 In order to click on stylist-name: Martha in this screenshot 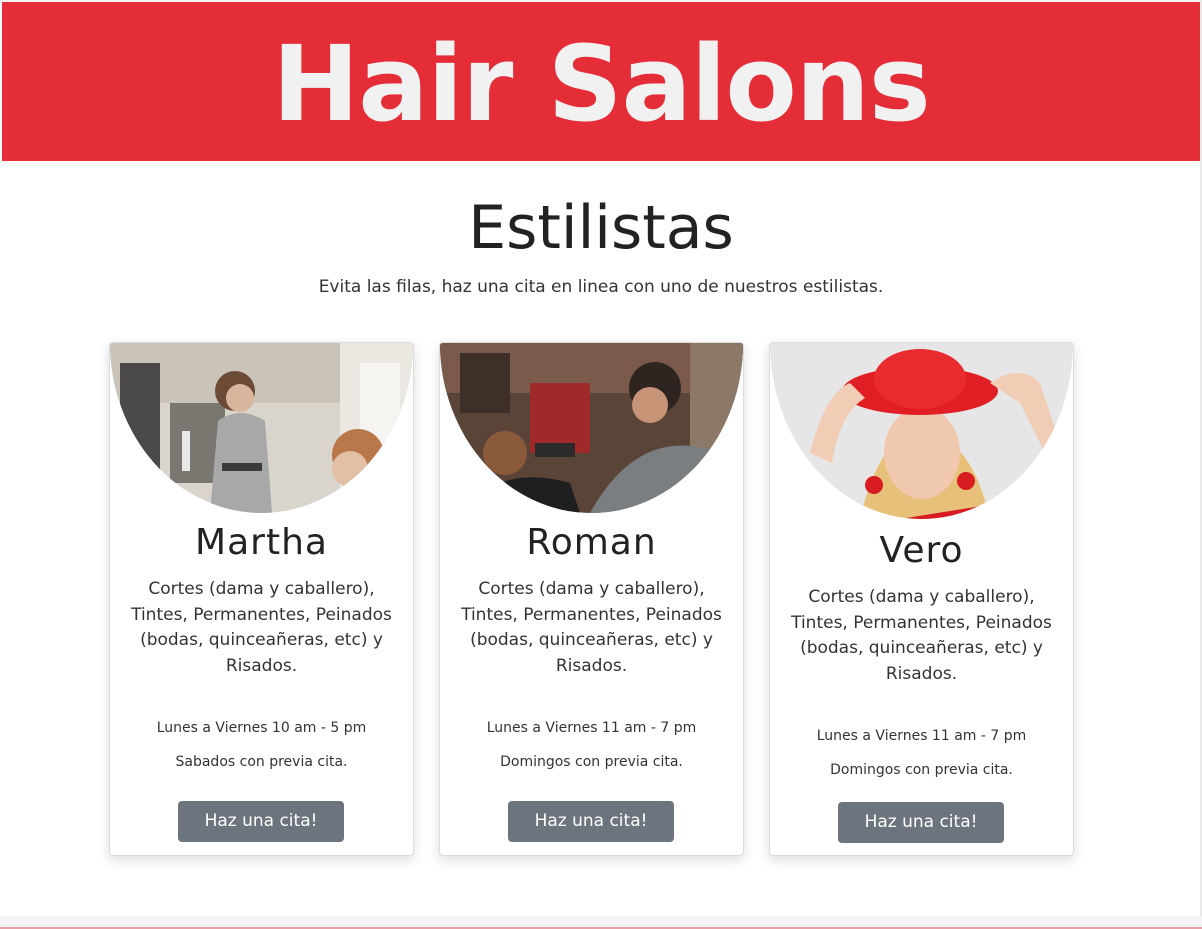, I will do `click(261, 542)`.